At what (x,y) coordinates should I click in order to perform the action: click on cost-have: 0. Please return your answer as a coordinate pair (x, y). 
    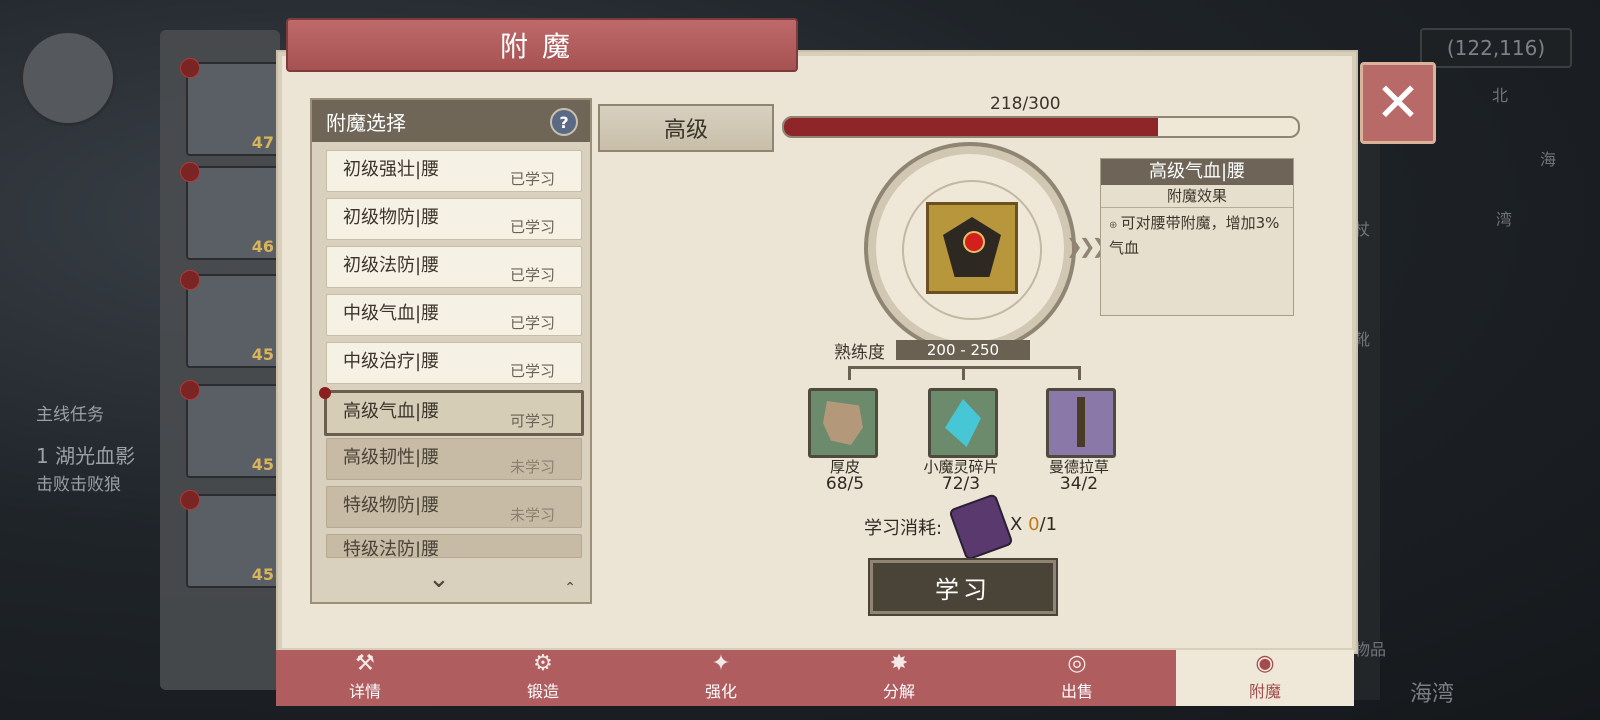
    Looking at the image, I should click on (1034, 524).